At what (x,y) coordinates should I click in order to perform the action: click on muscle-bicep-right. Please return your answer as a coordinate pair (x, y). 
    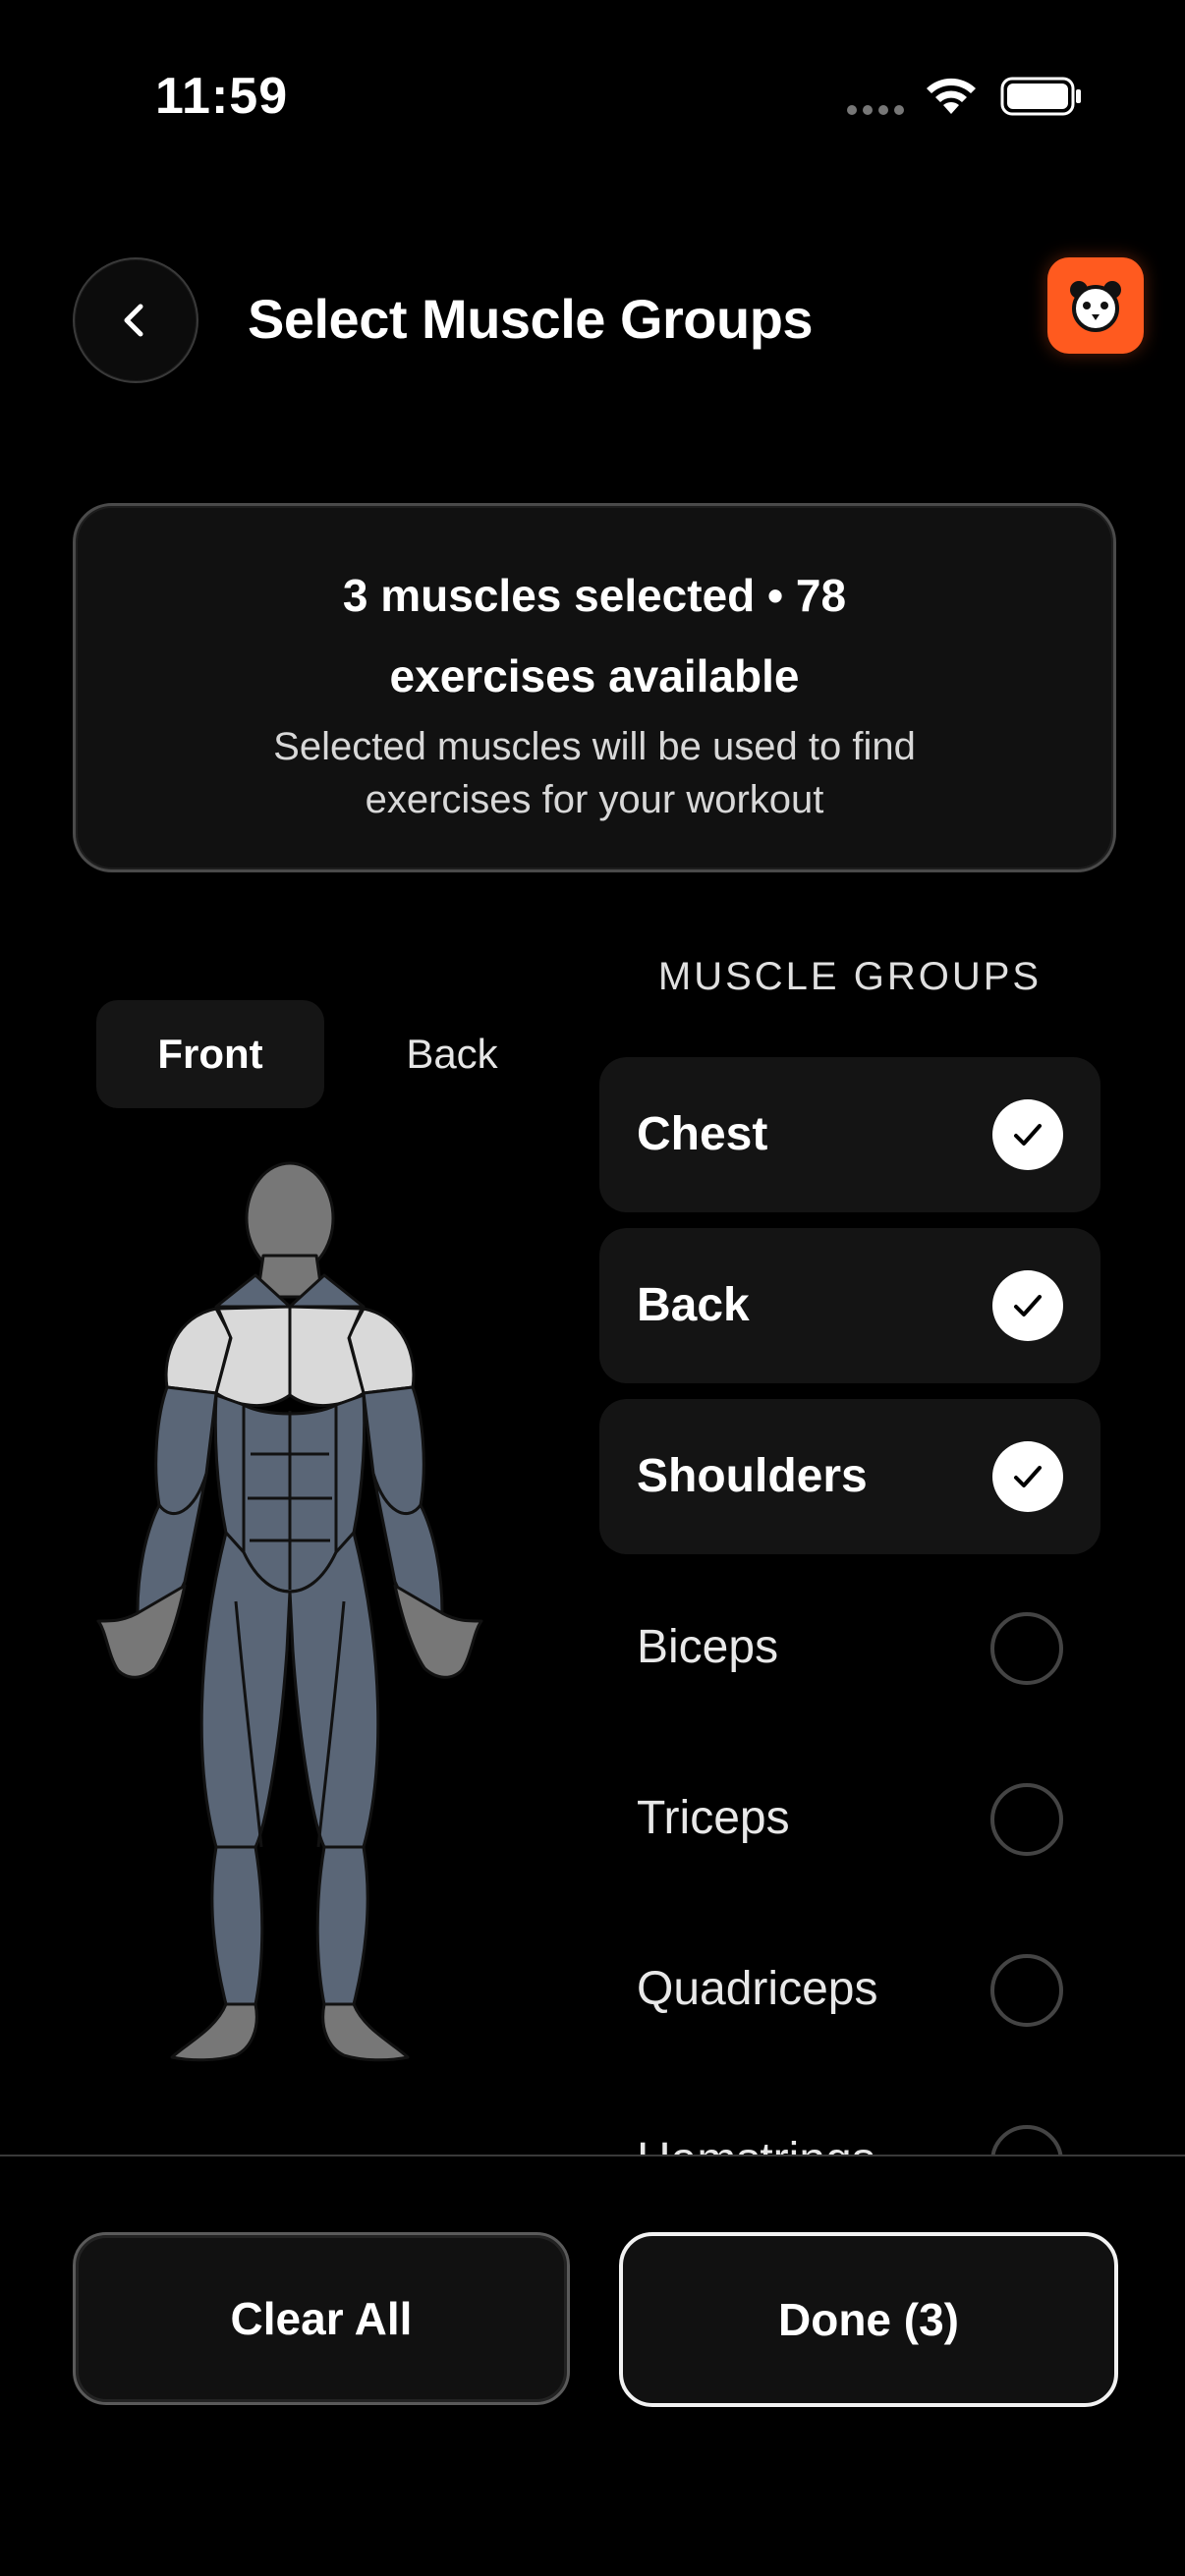
    Looking at the image, I should click on (394, 1450).